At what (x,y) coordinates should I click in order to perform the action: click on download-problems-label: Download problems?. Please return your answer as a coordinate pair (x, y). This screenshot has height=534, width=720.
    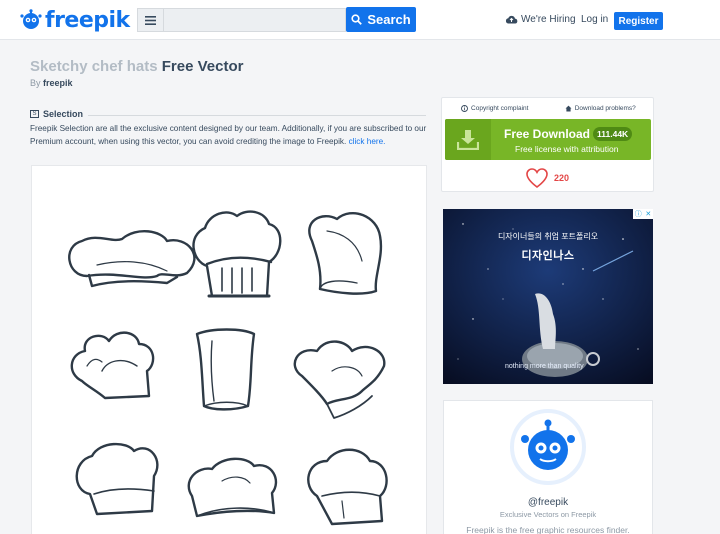
    Looking at the image, I should click on (605, 108).